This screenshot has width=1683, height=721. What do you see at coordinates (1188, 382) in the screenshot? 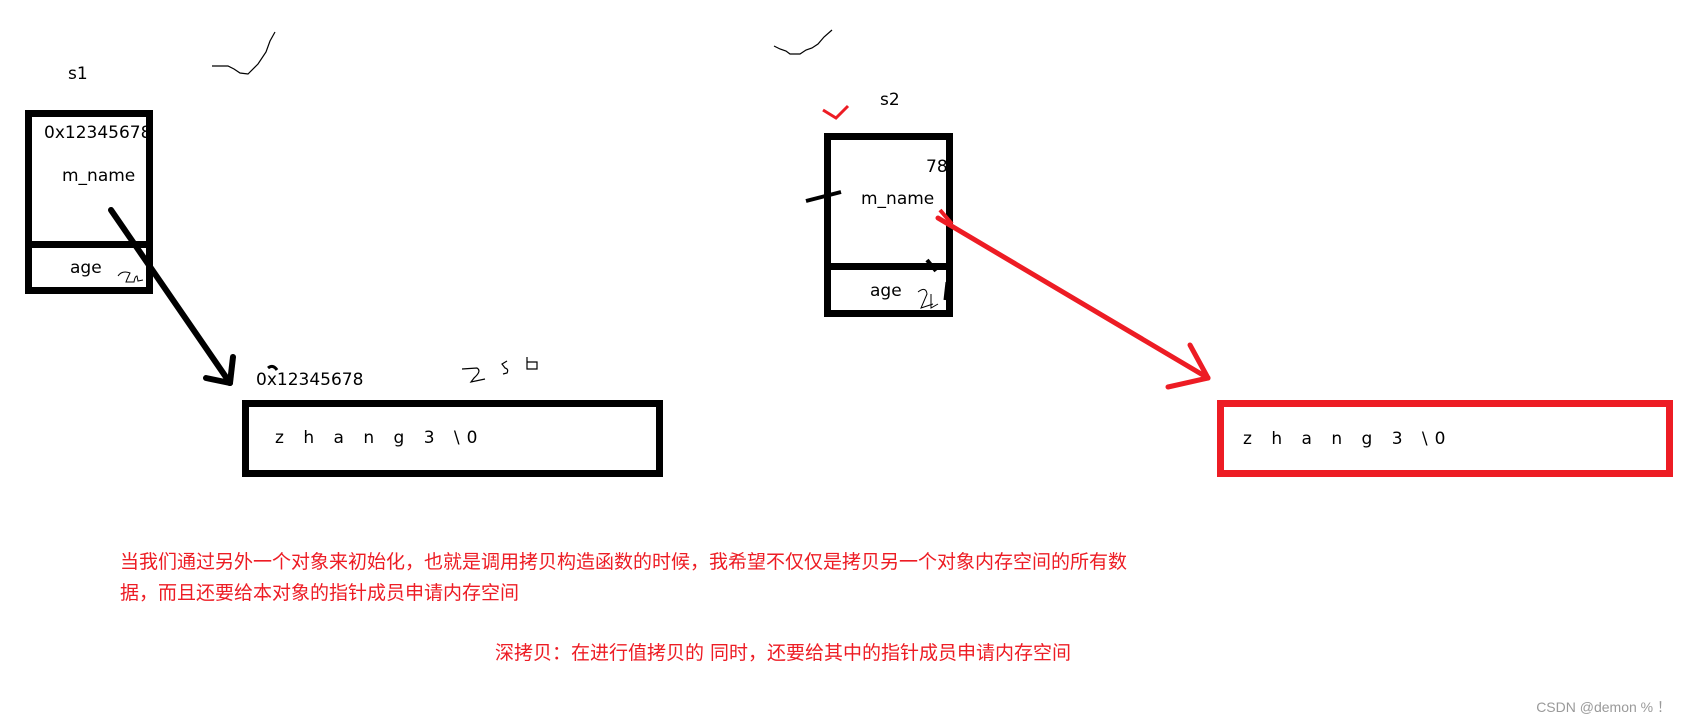
I see `s2-pointer-arrow-head` at bounding box center [1188, 382].